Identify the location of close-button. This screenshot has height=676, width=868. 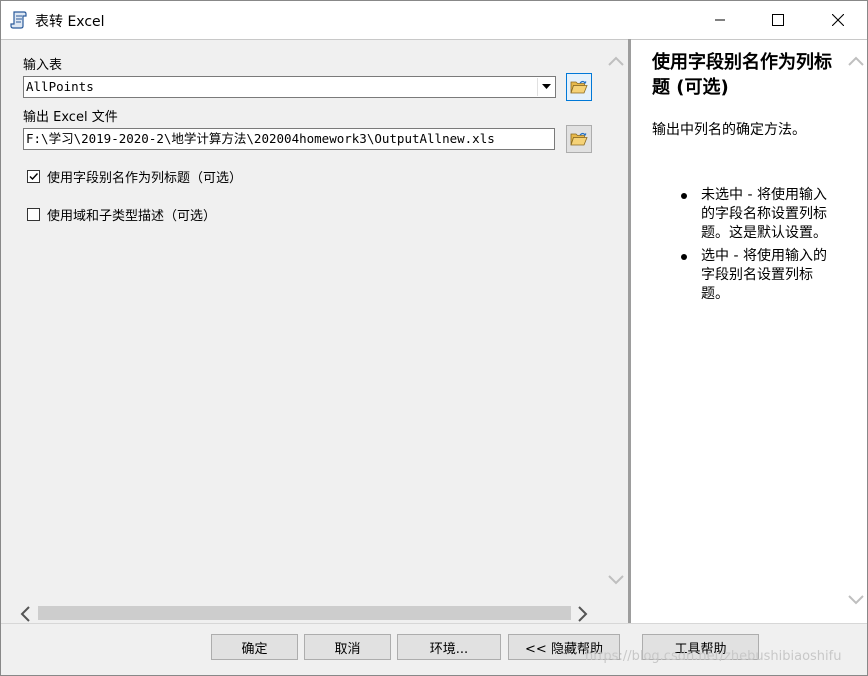
(838, 20).